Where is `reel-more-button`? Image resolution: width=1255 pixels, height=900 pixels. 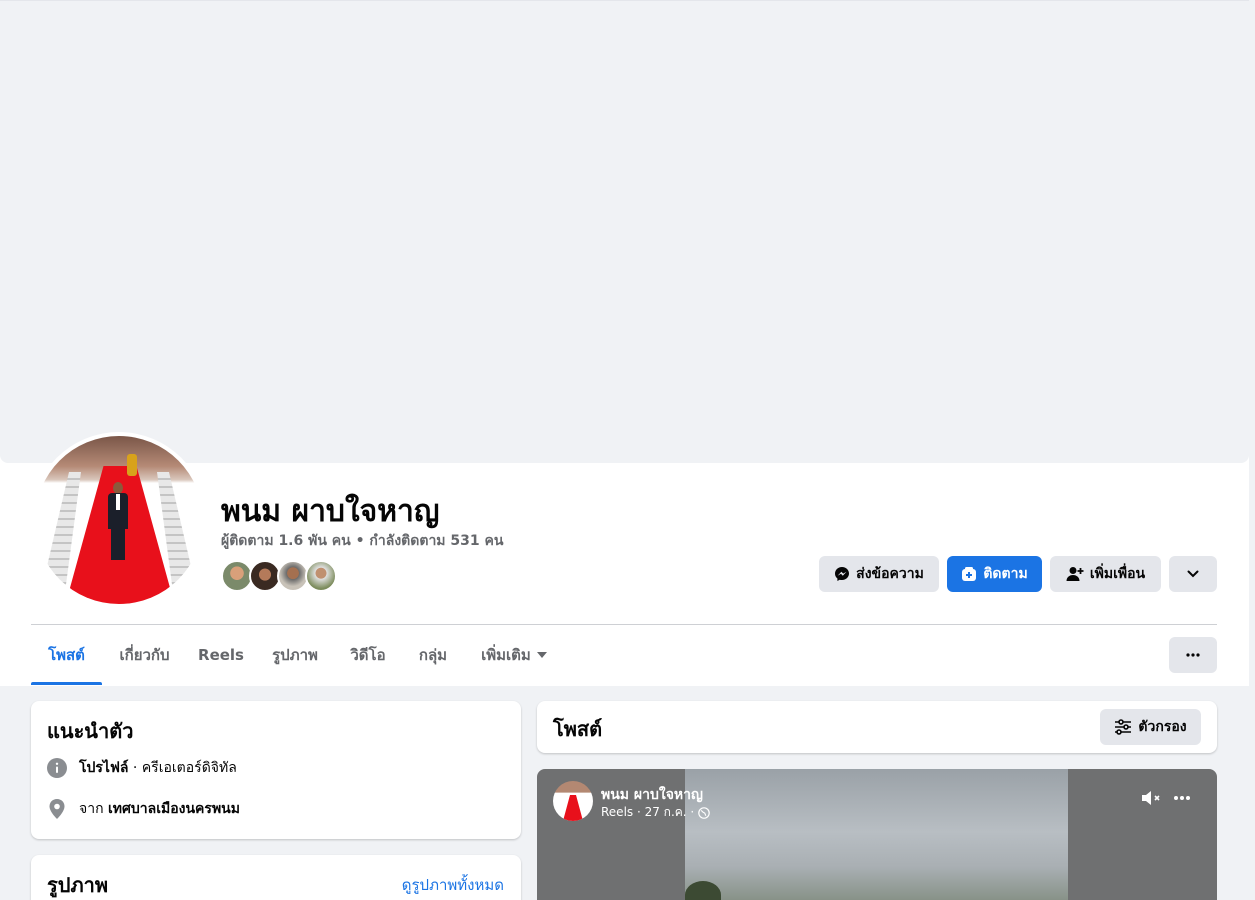
reel-more-button is located at coordinates (1184, 798).